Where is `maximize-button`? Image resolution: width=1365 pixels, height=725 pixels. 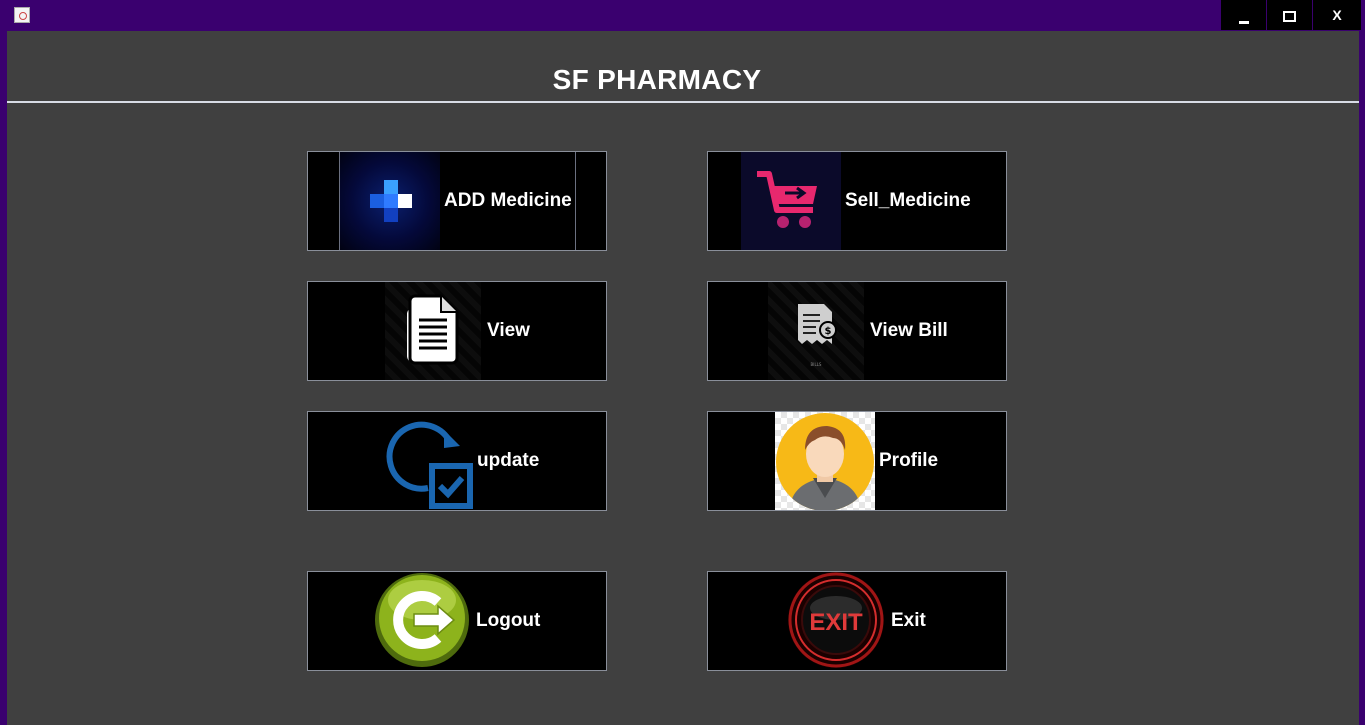
maximize-button is located at coordinates (1289, 15).